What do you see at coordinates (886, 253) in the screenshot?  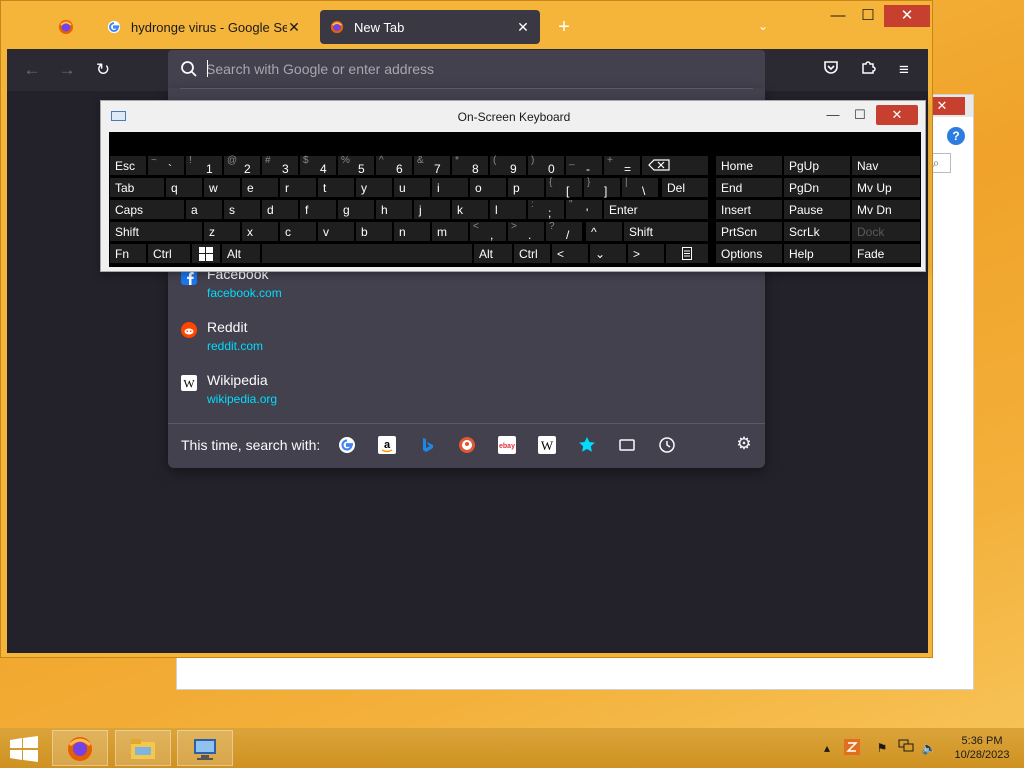 I see `key-fade: Fade` at bounding box center [886, 253].